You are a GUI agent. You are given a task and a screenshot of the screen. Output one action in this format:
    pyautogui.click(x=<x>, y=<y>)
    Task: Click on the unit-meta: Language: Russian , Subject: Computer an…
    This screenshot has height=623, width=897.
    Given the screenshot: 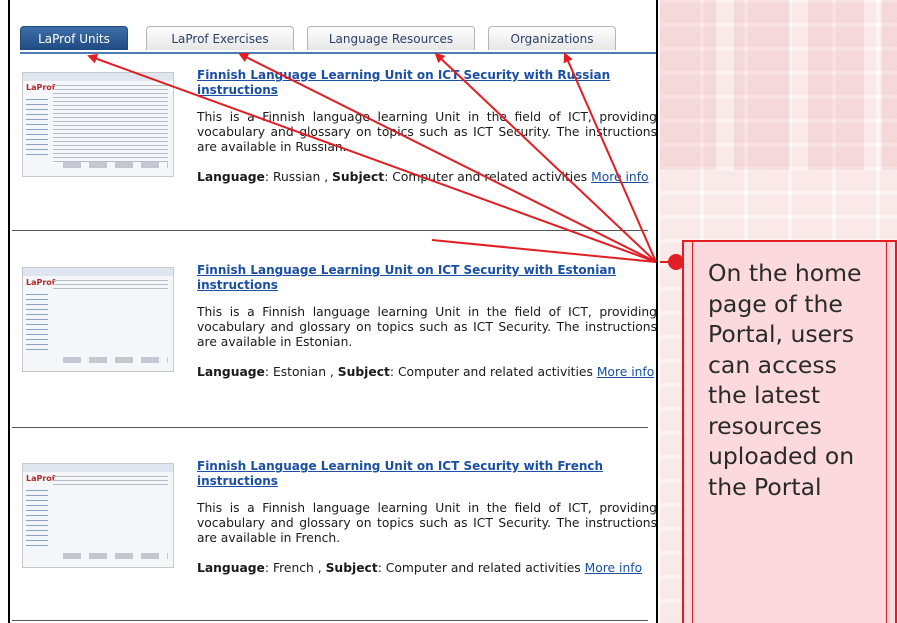 What is the action you would take?
    pyautogui.click(x=423, y=177)
    